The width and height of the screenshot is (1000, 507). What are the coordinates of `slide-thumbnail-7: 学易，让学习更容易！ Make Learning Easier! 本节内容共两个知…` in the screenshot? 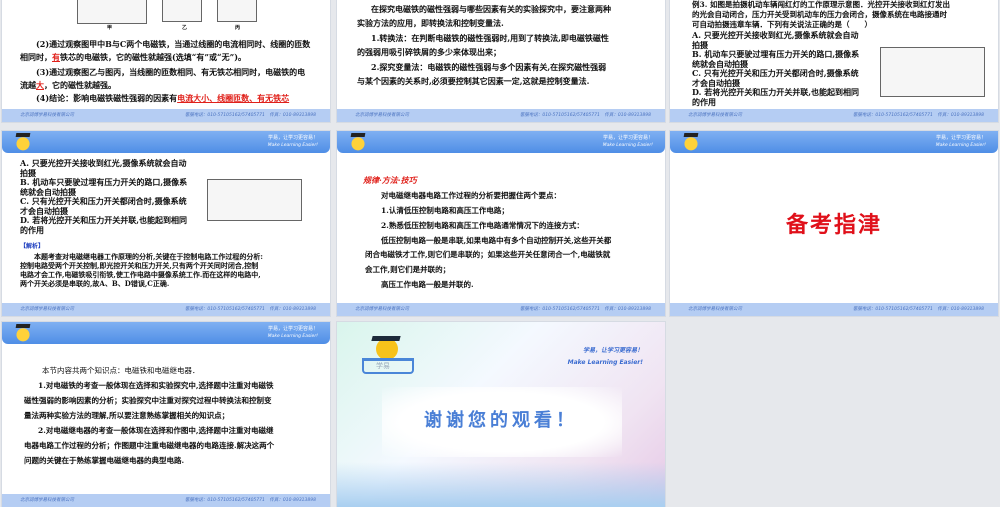 It's located at (166, 414).